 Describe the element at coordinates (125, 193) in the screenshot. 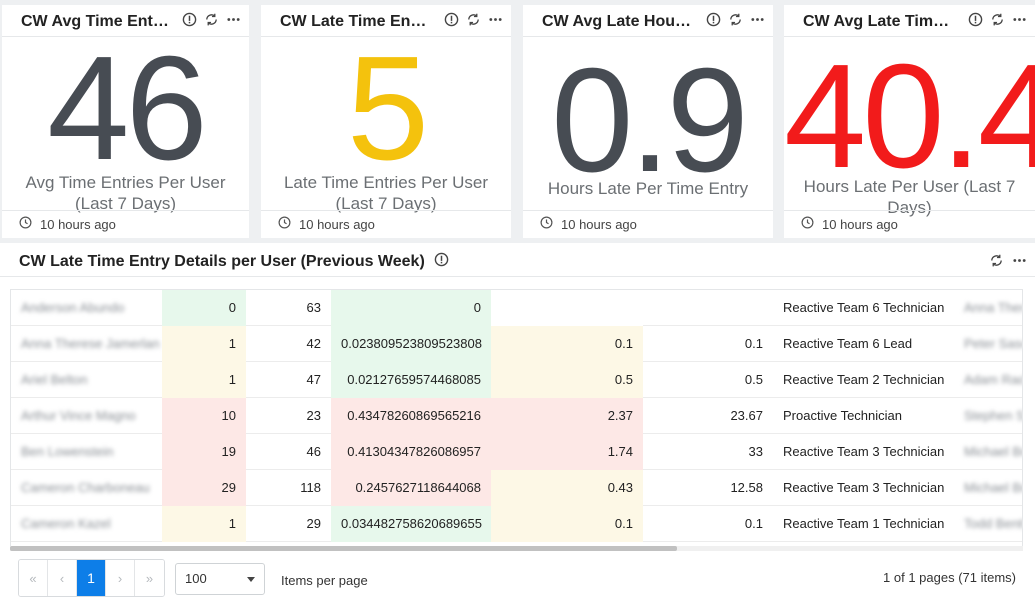

I see `kpi-subtitle: Avg Time Entries Per User (Last 7 Days)` at that location.